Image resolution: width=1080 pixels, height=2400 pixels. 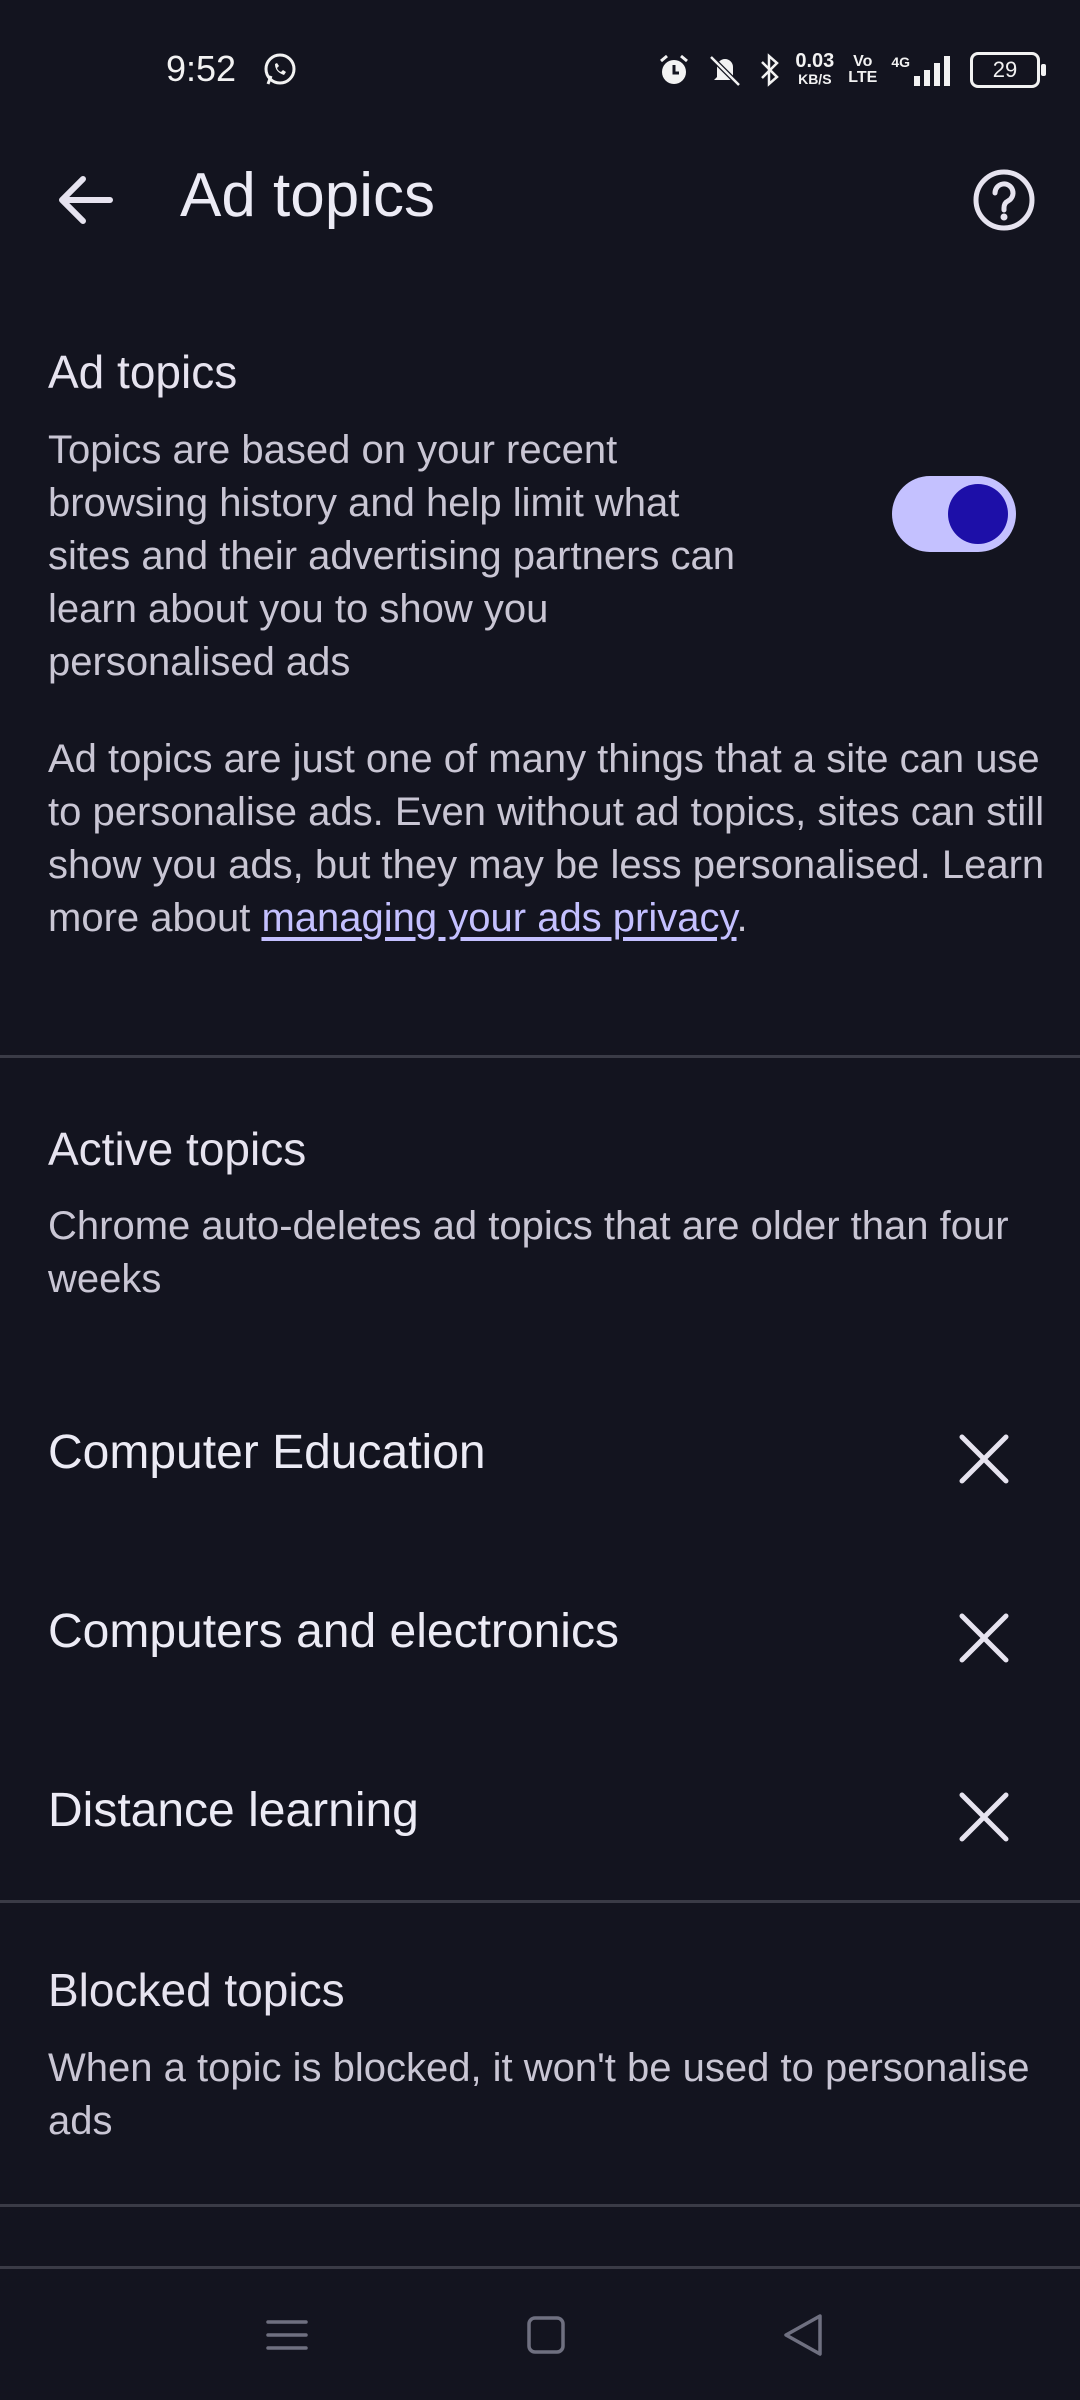 I want to click on bluetooth-icon, so click(x=770, y=70).